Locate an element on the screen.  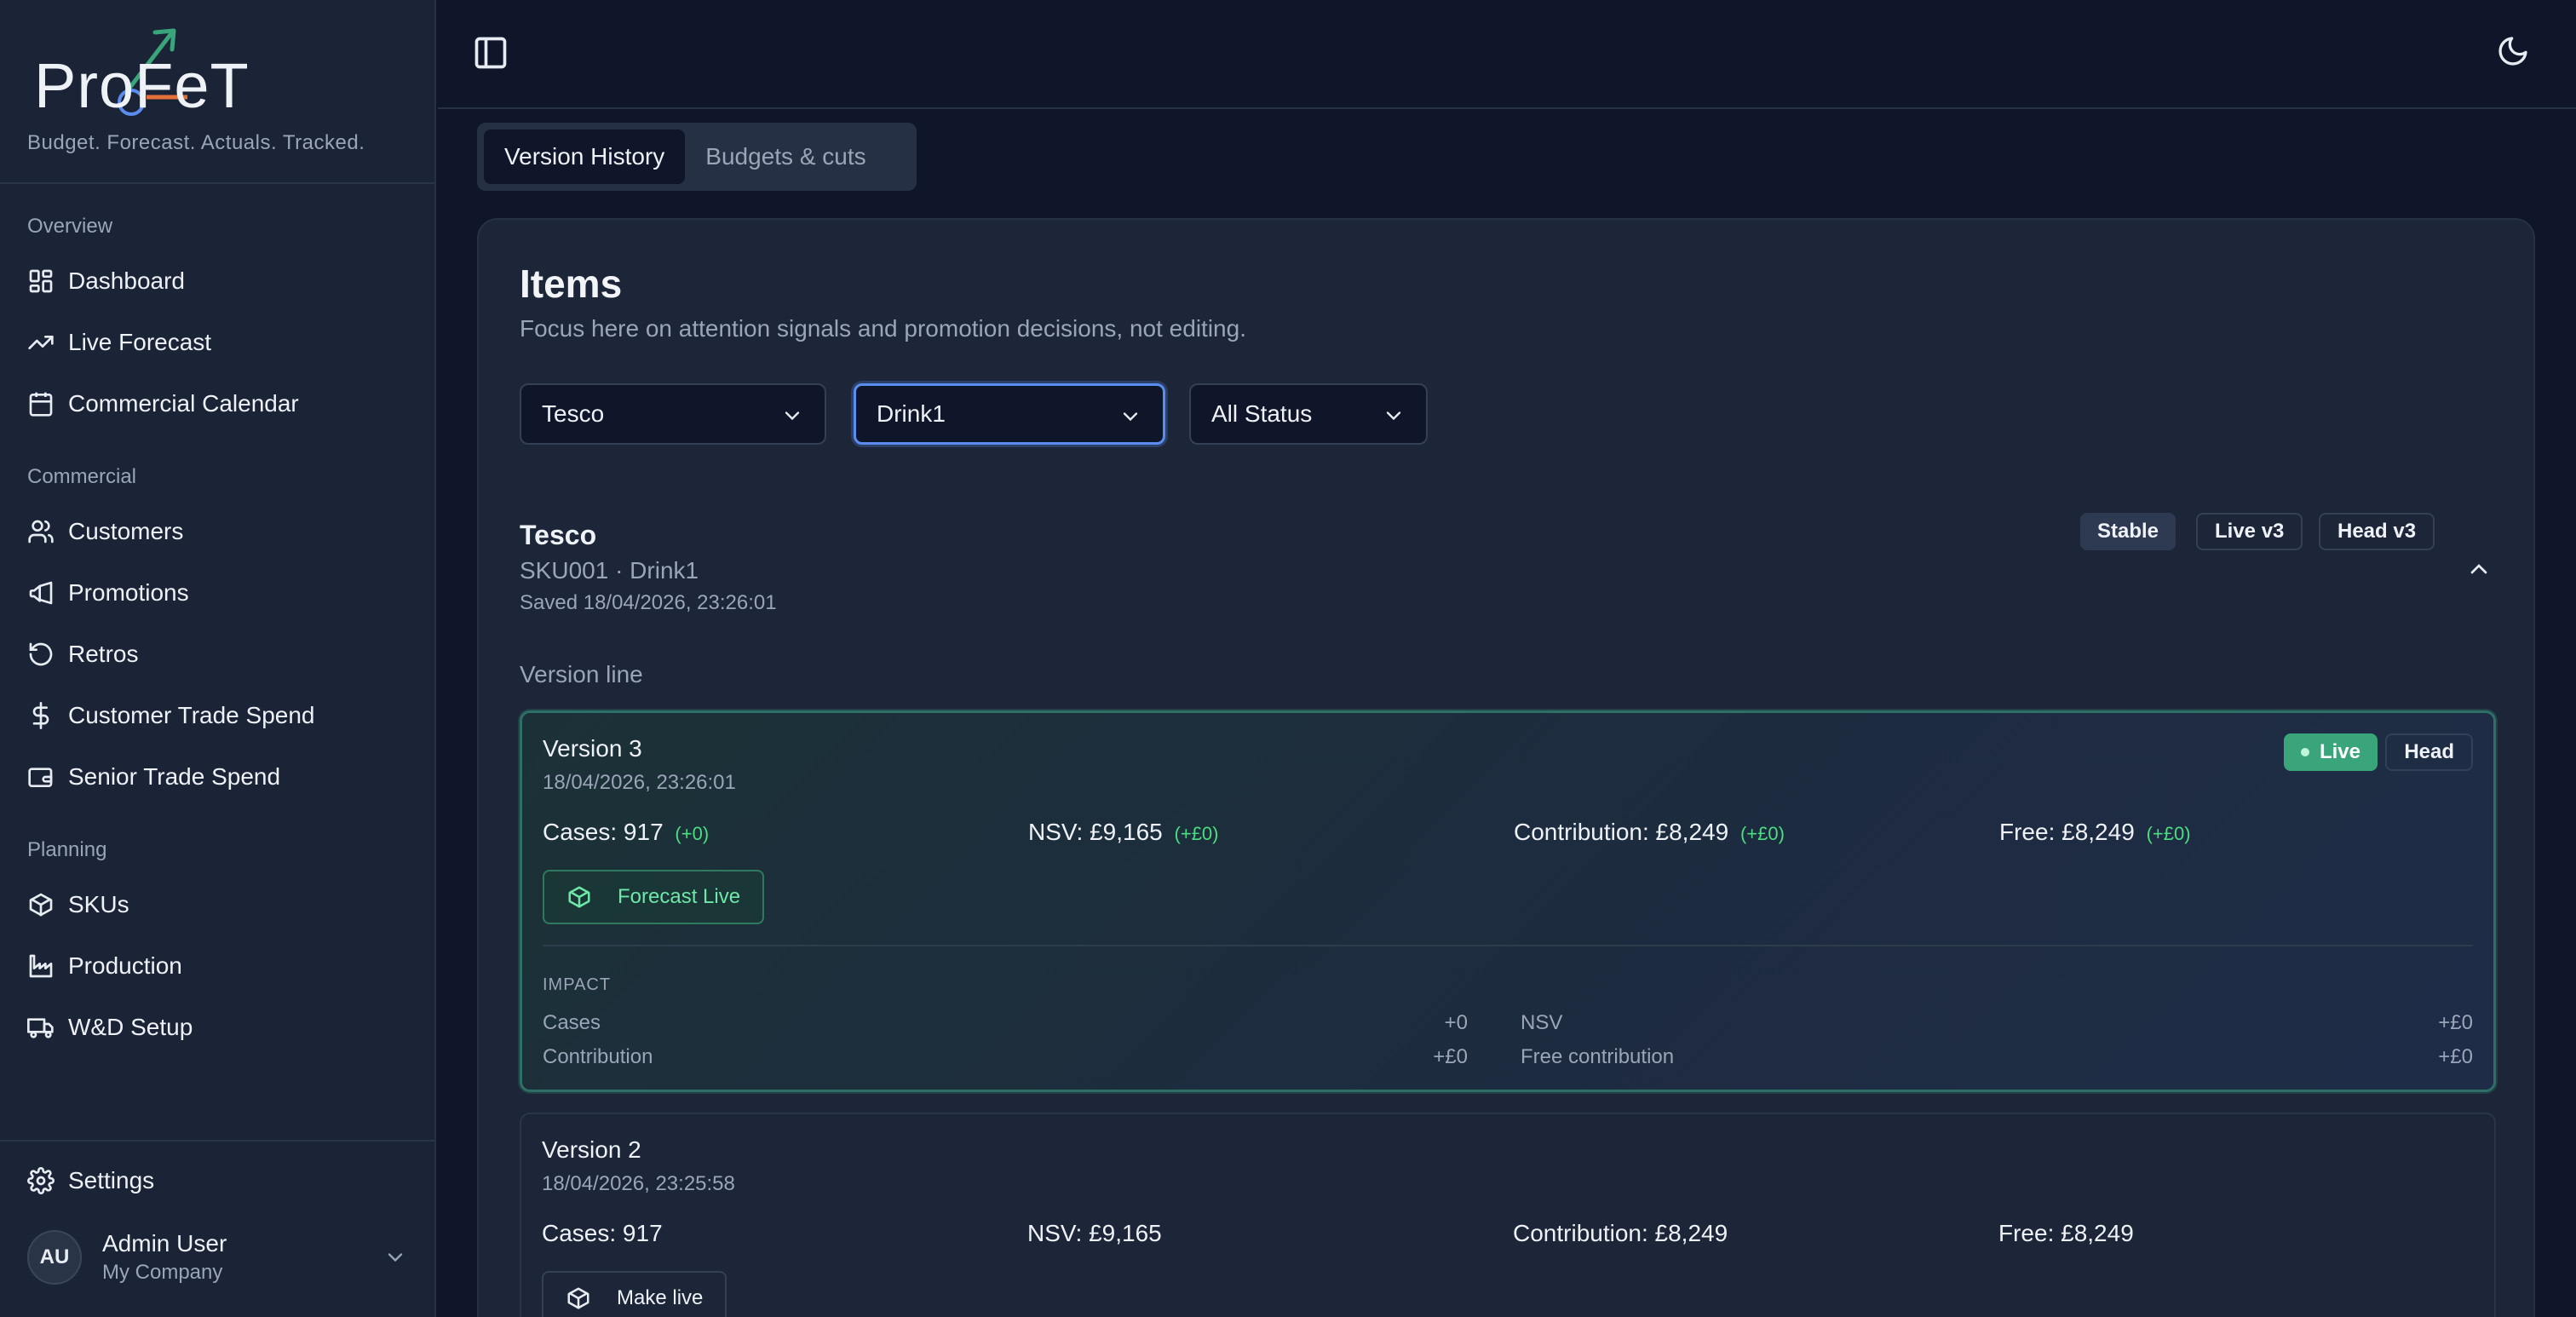
group-sku-line: SKU001 · Drink1 is located at coordinates (610, 571).